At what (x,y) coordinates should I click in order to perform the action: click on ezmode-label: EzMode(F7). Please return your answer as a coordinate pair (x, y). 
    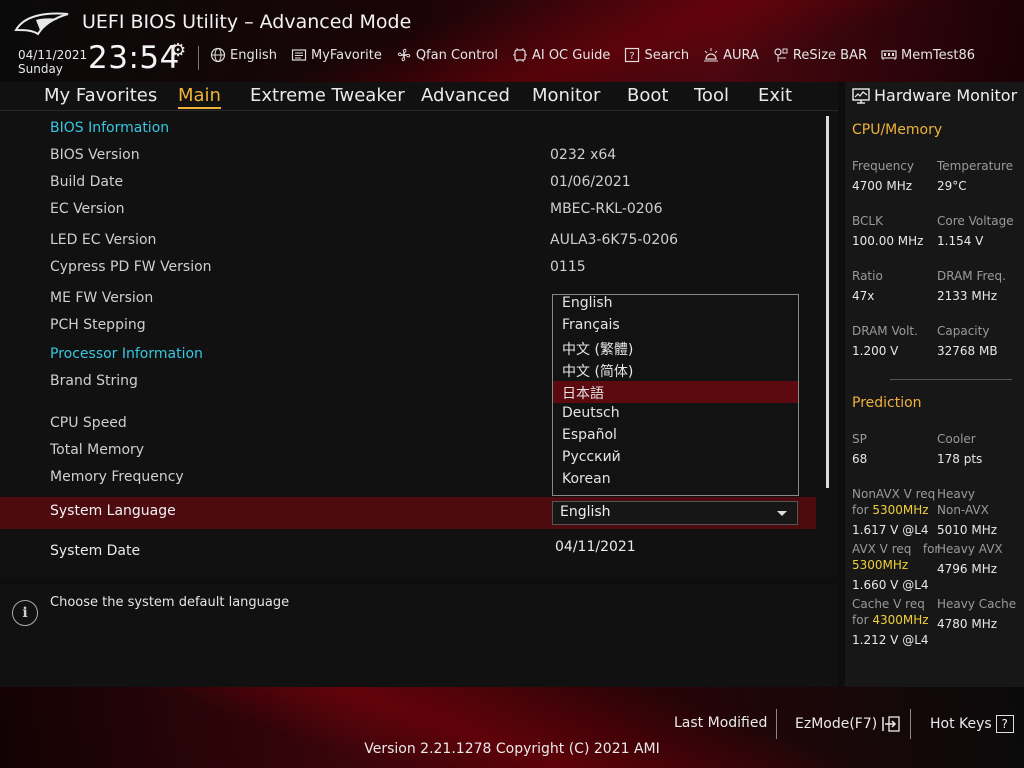
    Looking at the image, I should click on (836, 724).